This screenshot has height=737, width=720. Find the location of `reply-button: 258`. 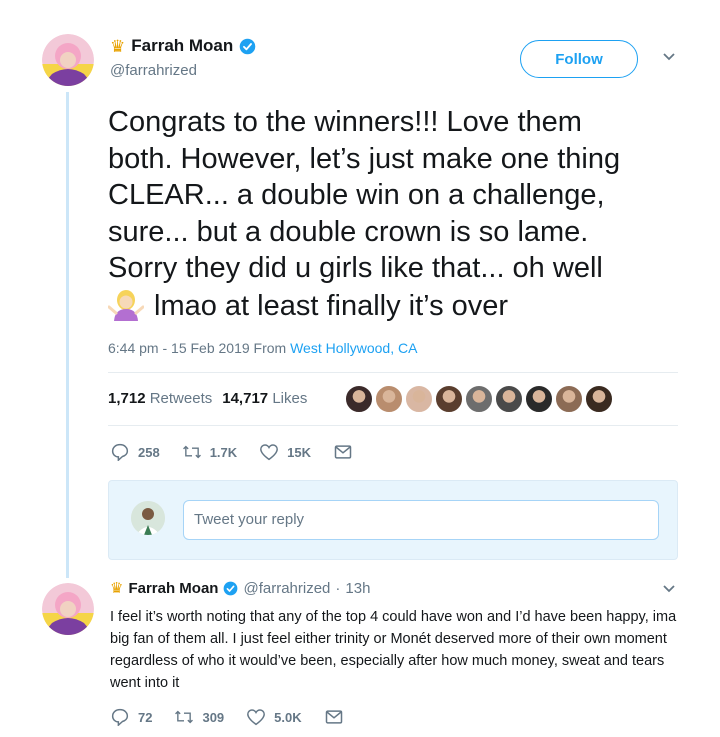

reply-button: 258 is located at coordinates (135, 452).